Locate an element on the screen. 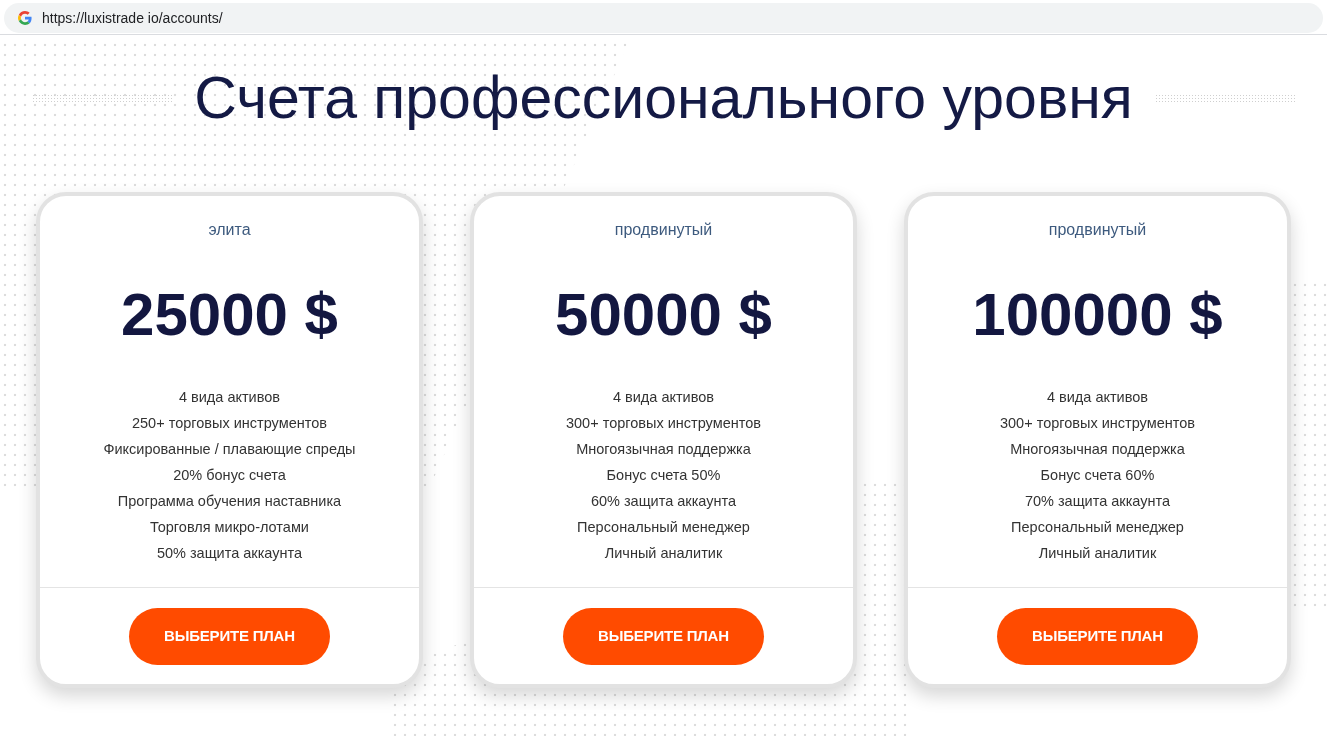 The width and height of the screenshot is (1327, 736). feature-text: 60% защита аккаунта is located at coordinates (663, 501).